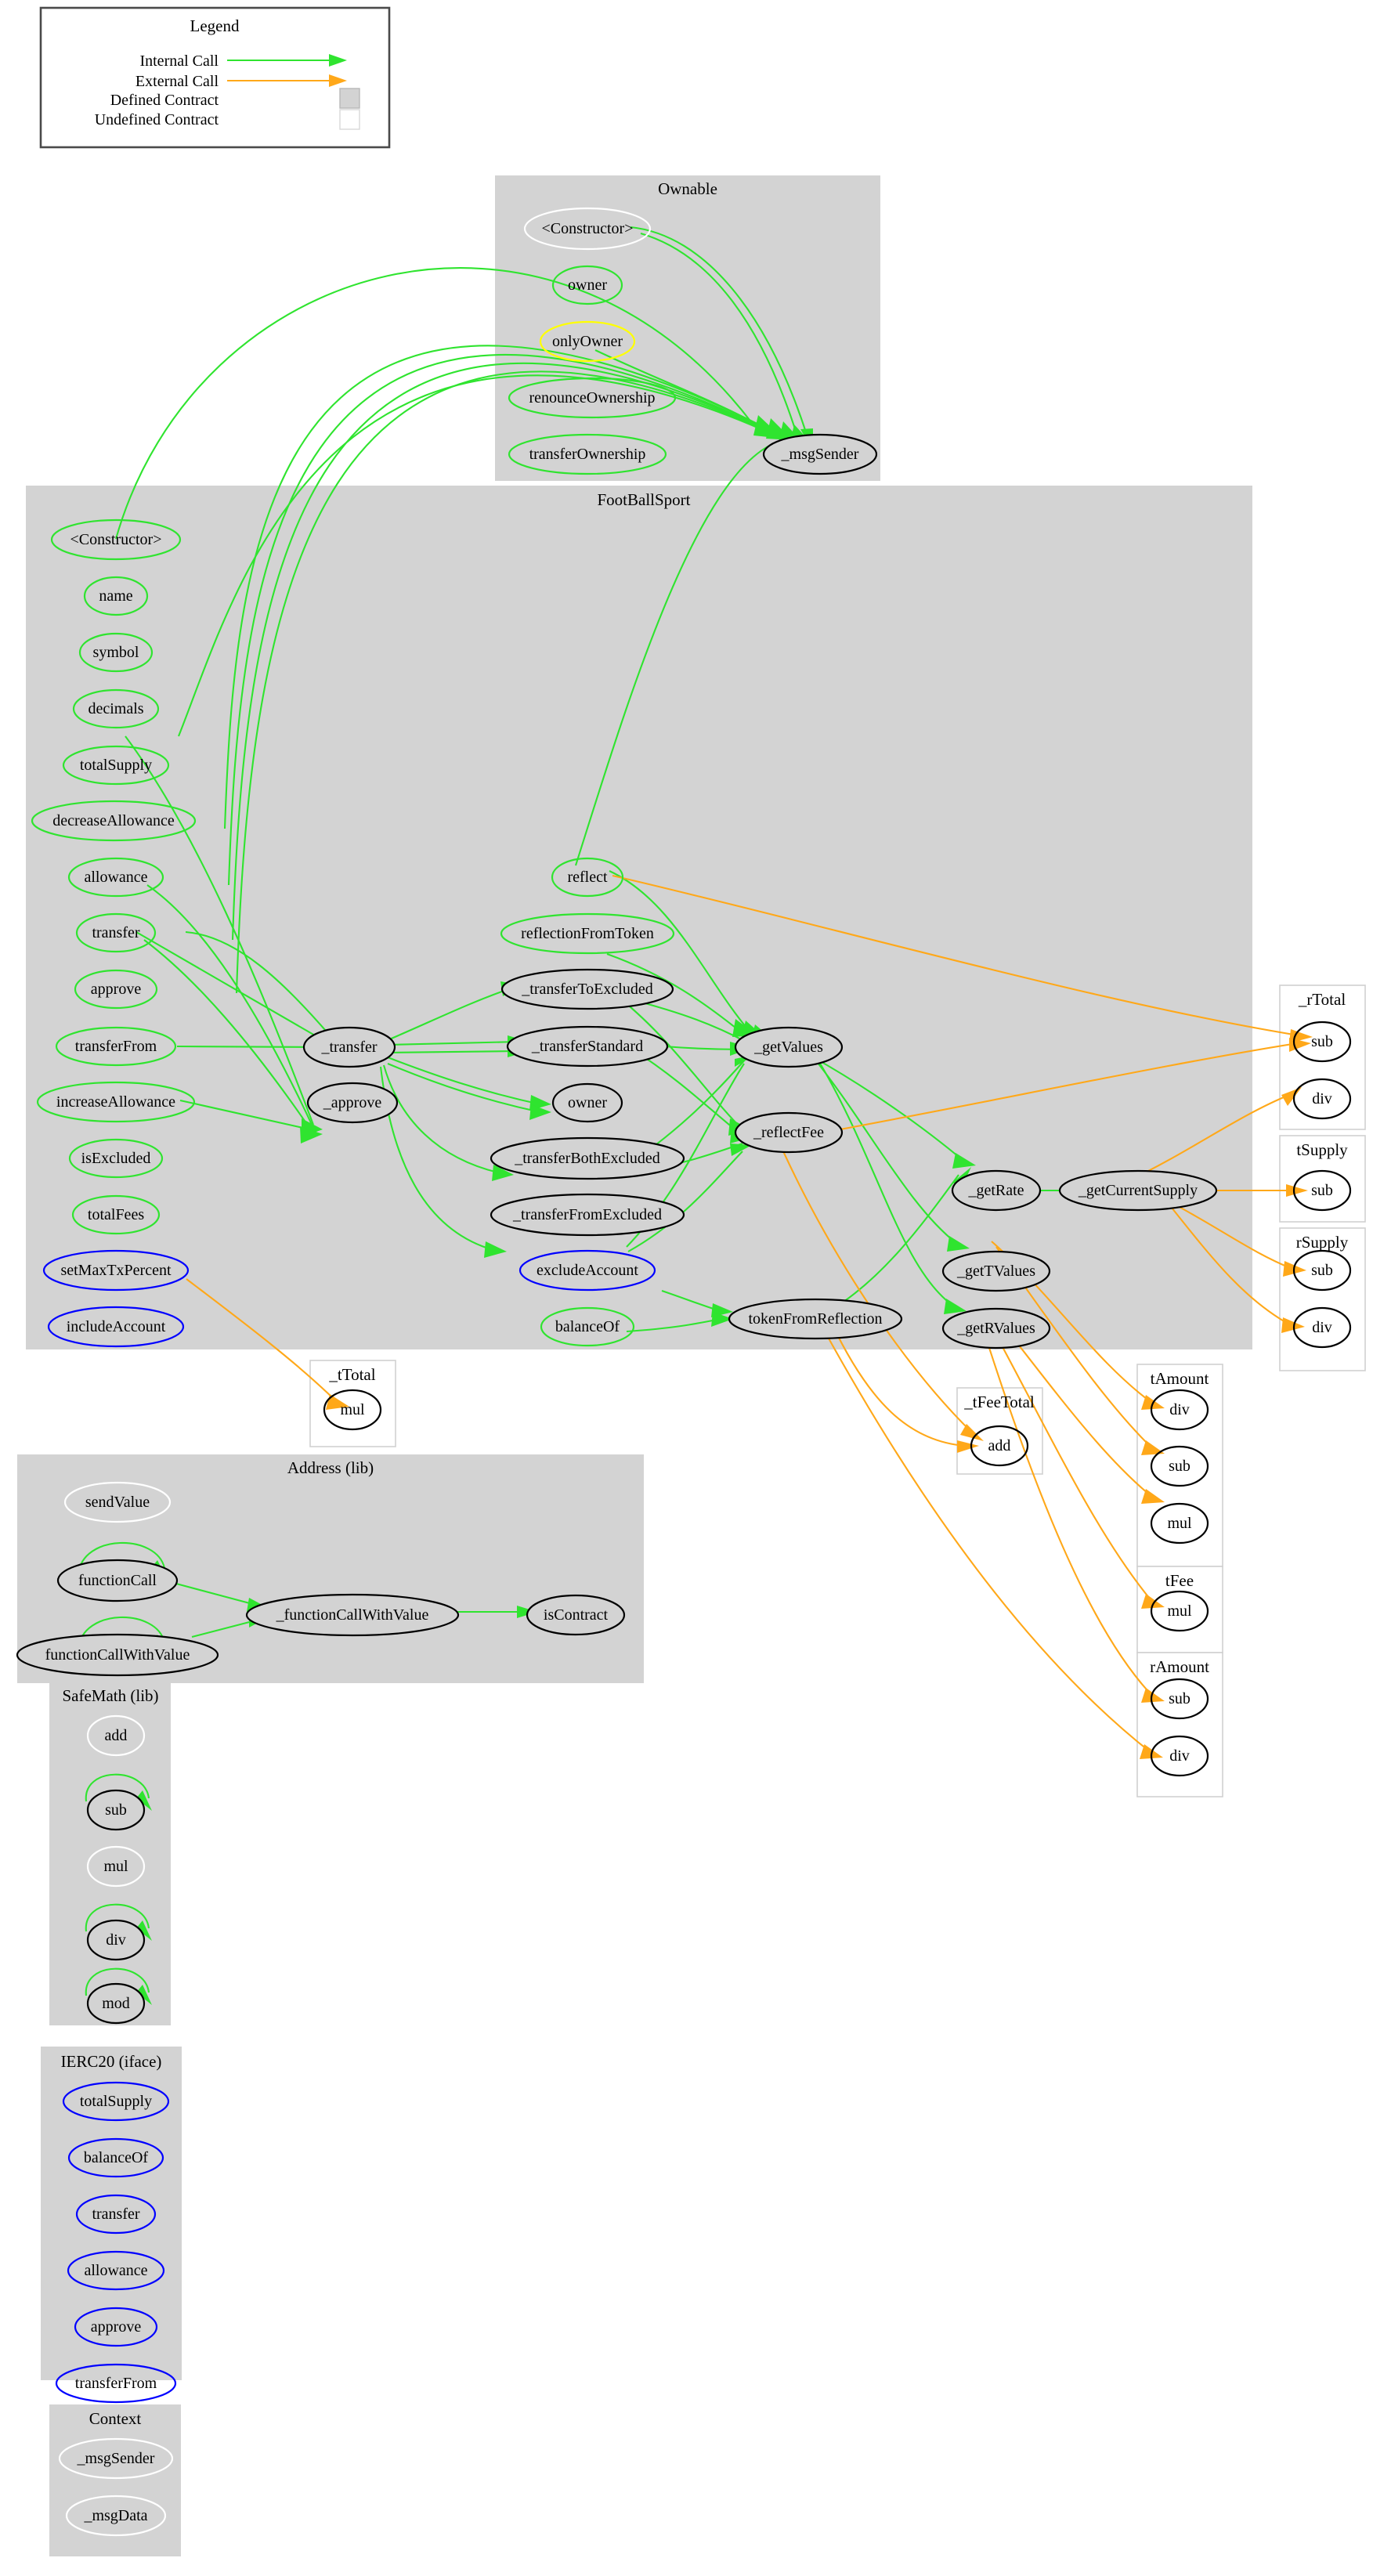 This screenshot has width=1373, height=2576. I want to click on node-label: _getTValues, so click(996, 1271).